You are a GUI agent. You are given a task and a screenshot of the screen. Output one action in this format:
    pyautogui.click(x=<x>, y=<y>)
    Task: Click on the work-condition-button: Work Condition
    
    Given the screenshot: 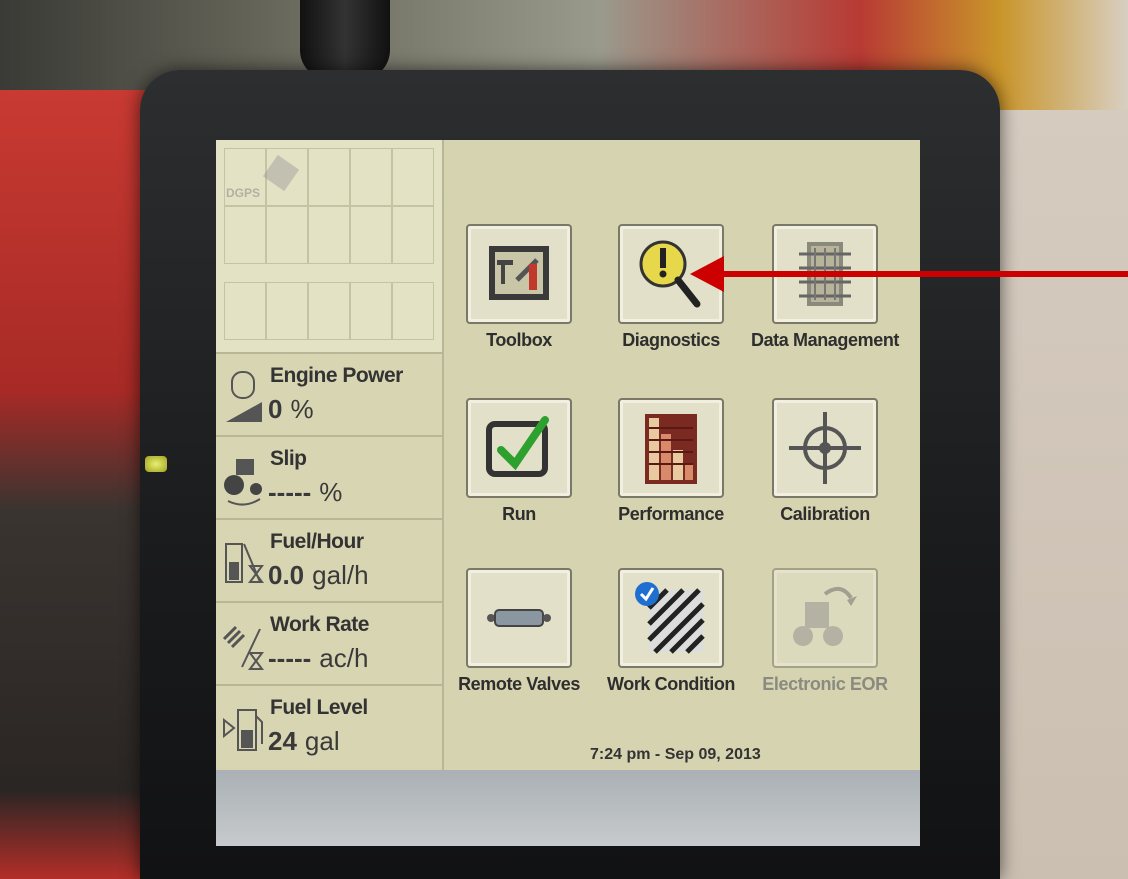 What is the action you would take?
    pyautogui.click(x=676, y=643)
    